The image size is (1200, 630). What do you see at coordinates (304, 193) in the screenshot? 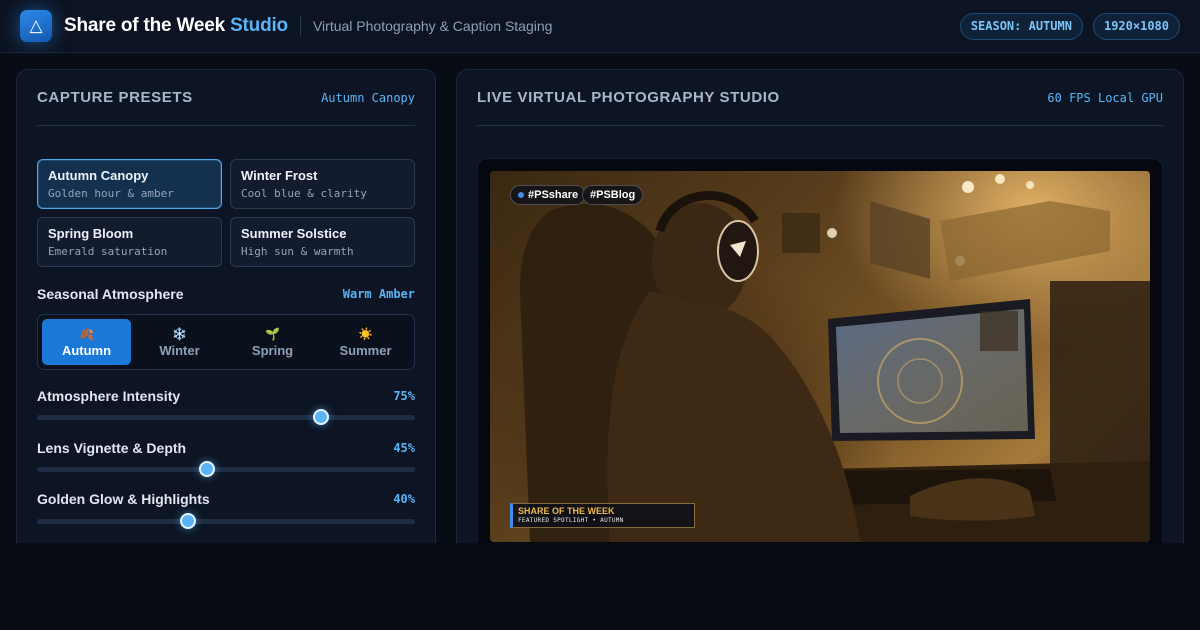
I see `preset-desc: Cool blue & clarity` at bounding box center [304, 193].